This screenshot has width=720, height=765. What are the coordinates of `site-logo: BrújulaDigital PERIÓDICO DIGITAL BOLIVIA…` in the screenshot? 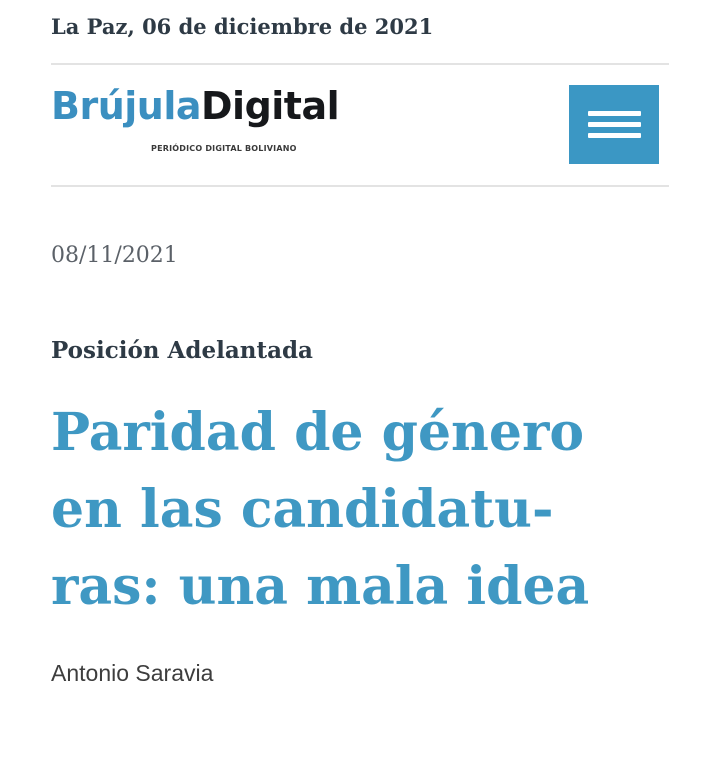 It's located at (241, 124).